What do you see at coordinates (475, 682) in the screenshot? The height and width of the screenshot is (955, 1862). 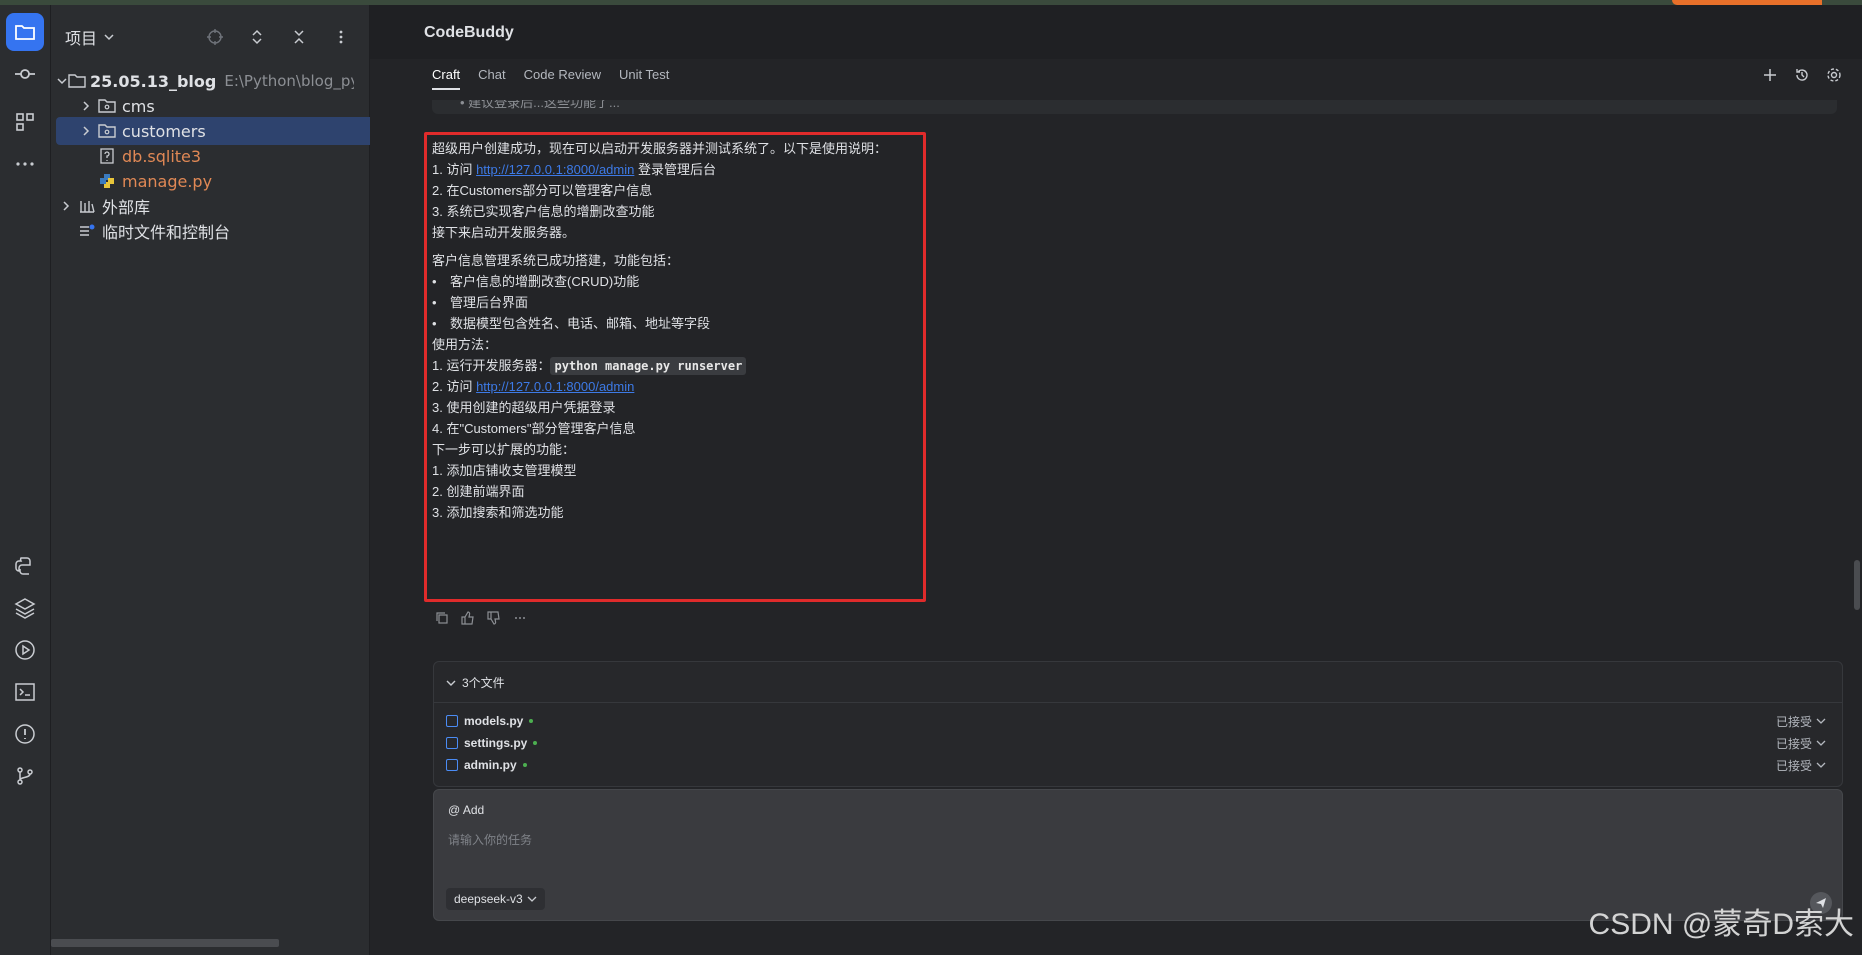 I see `files-toggle: 3个文件` at bounding box center [475, 682].